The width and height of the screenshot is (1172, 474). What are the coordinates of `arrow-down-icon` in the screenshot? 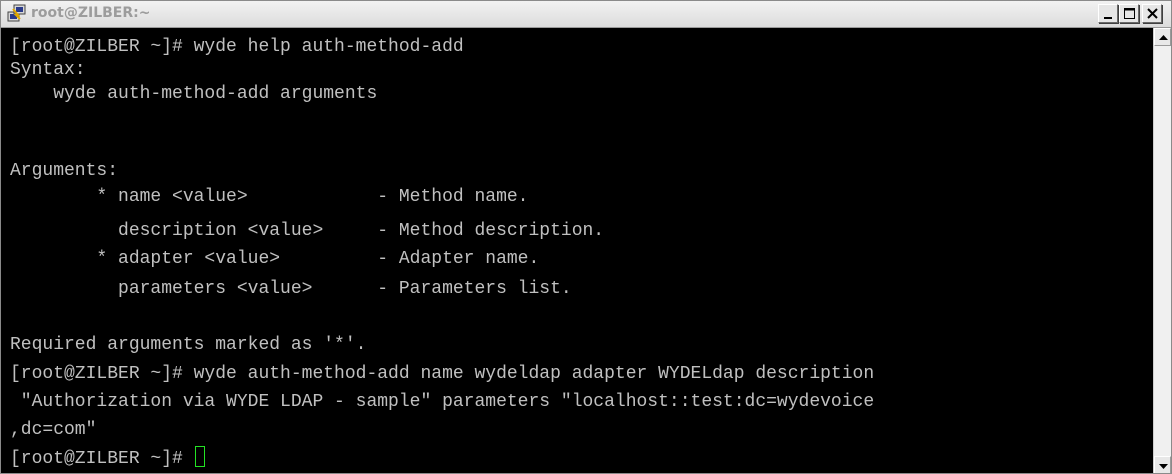 It's located at (1163, 466).